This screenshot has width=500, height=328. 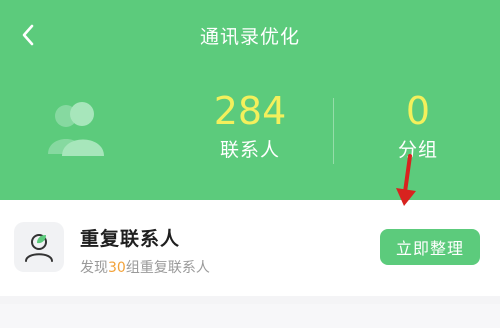 I want to click on contacts-label: 联系人, so click(x=249, y=150).